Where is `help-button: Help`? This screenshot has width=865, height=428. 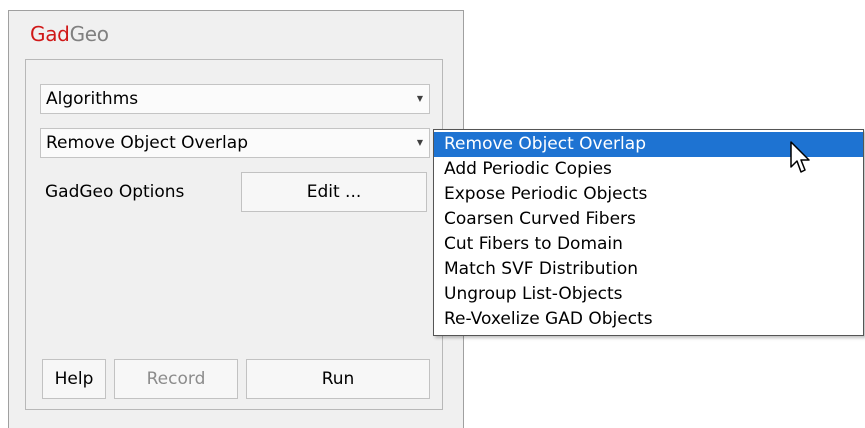 help-button: Help is located at coordinates (74, 379).